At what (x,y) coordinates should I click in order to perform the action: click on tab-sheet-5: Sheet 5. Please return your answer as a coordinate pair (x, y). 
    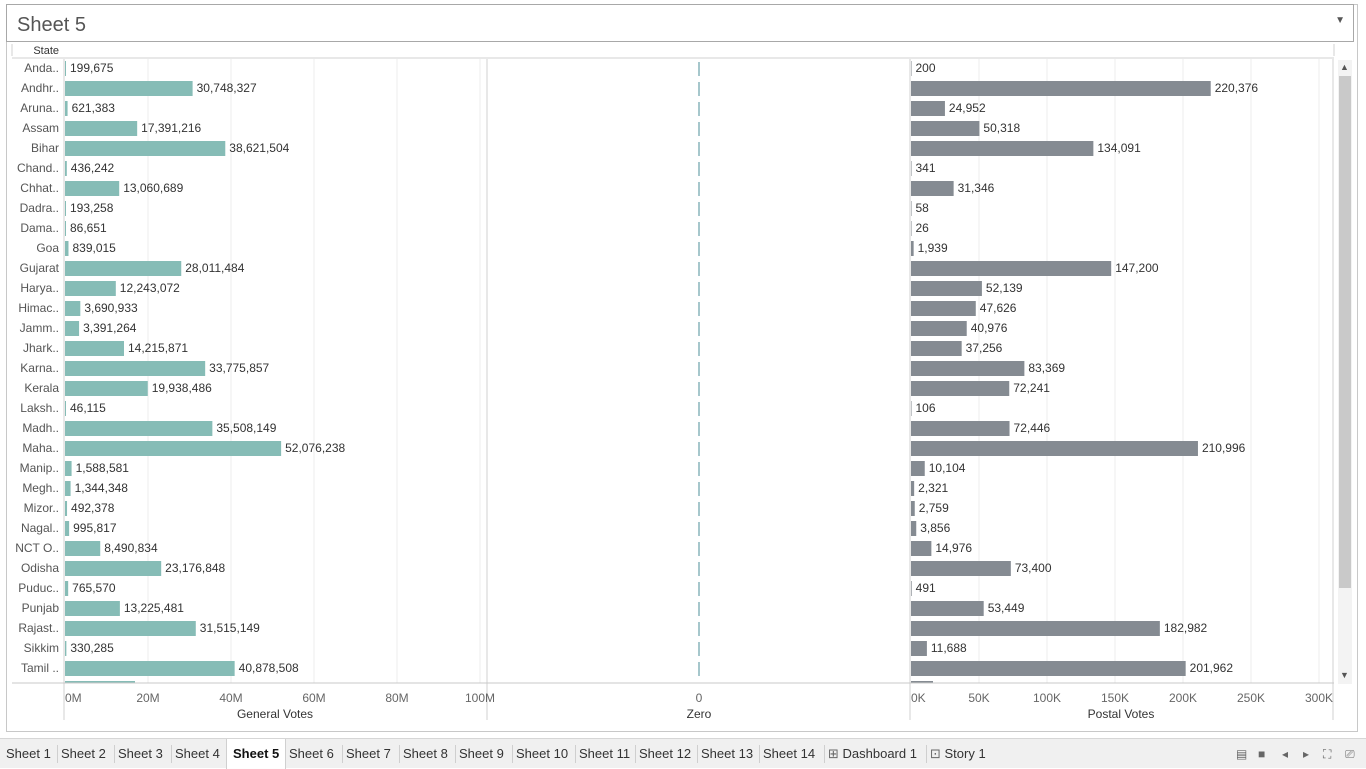
    Looking at the image, I should click on (256, 754).